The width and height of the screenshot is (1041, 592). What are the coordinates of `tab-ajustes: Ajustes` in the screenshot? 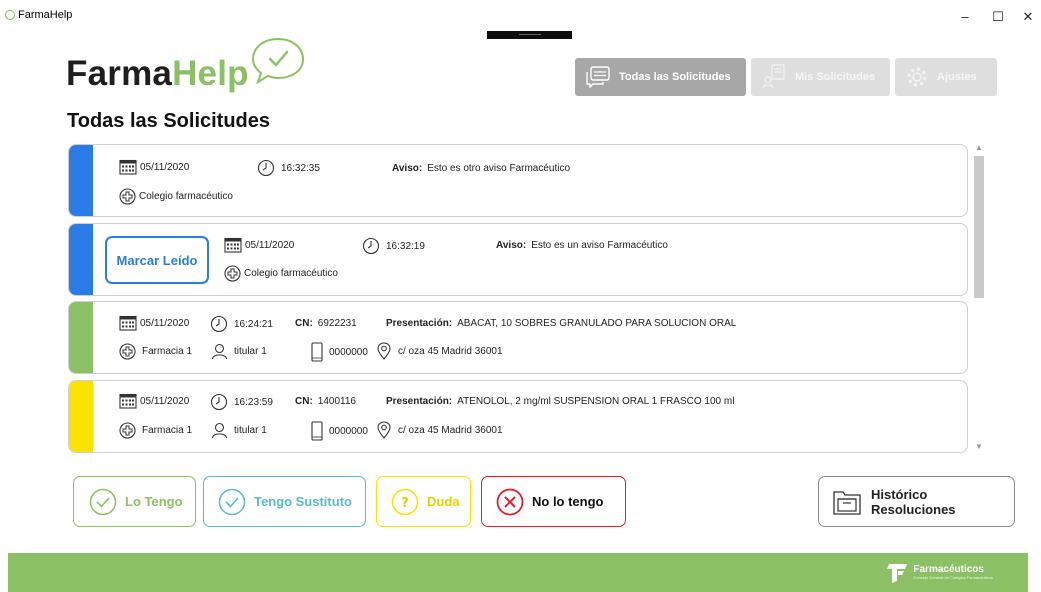 It's located at (946, 77).